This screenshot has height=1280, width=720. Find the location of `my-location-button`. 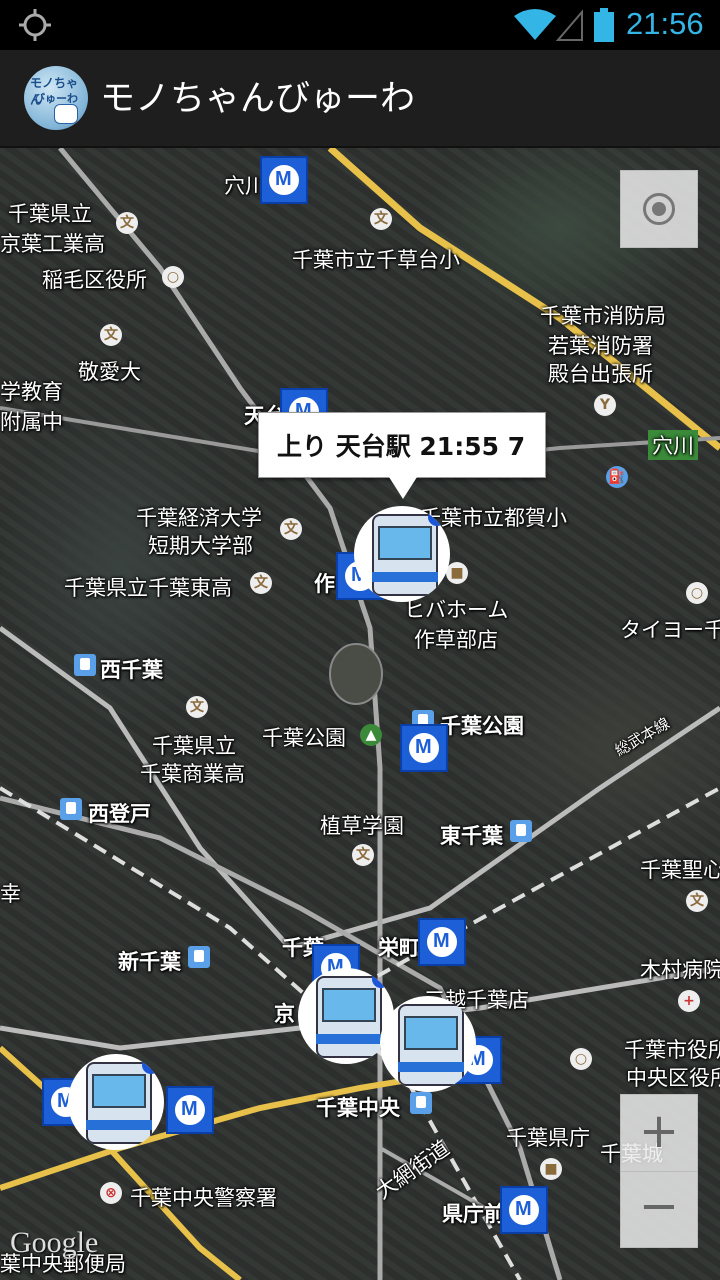

my-location-button is located at coordinates (659, 209).